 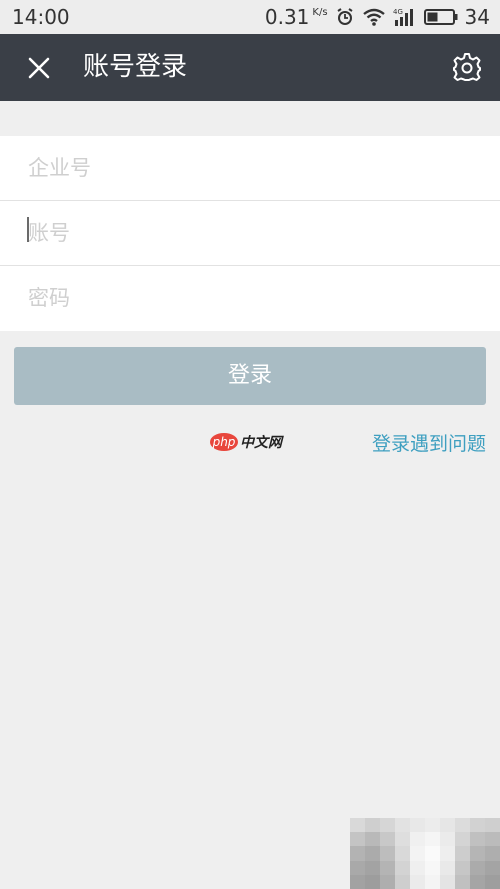 I want to click on close-button, so click(x=39, y=68).